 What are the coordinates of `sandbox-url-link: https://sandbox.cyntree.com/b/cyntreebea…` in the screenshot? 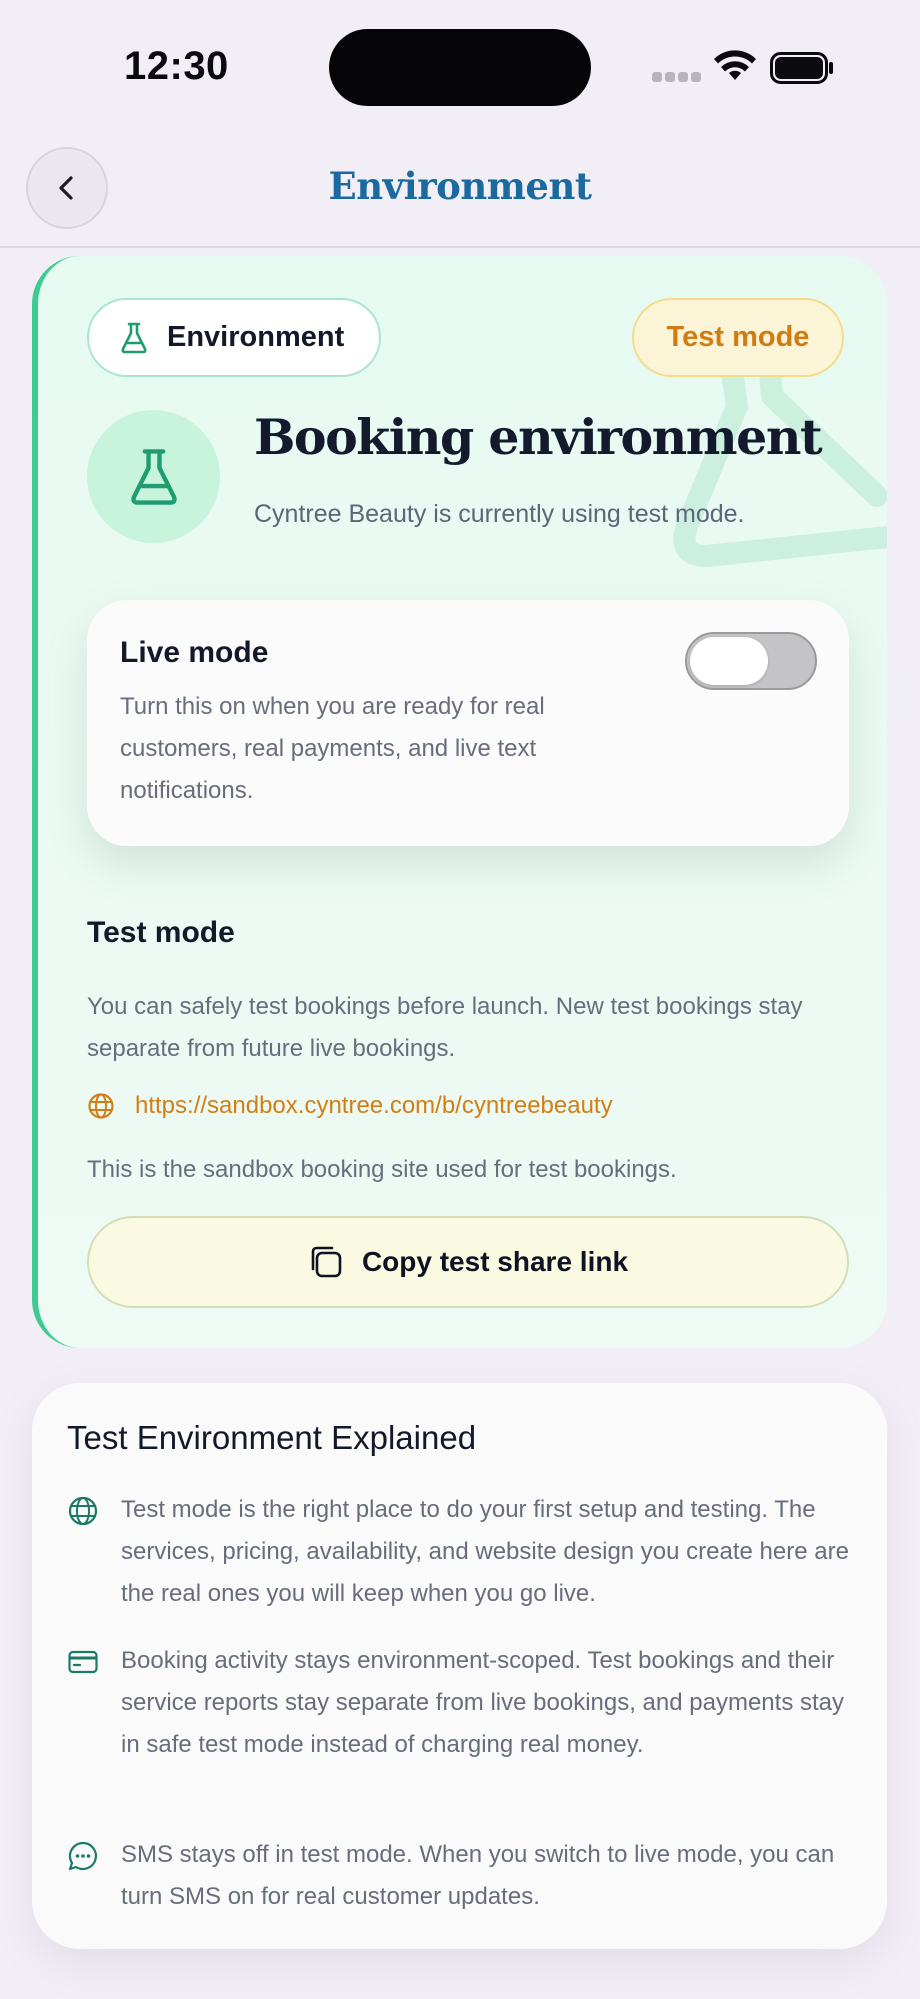 It's located at (374, 1106).